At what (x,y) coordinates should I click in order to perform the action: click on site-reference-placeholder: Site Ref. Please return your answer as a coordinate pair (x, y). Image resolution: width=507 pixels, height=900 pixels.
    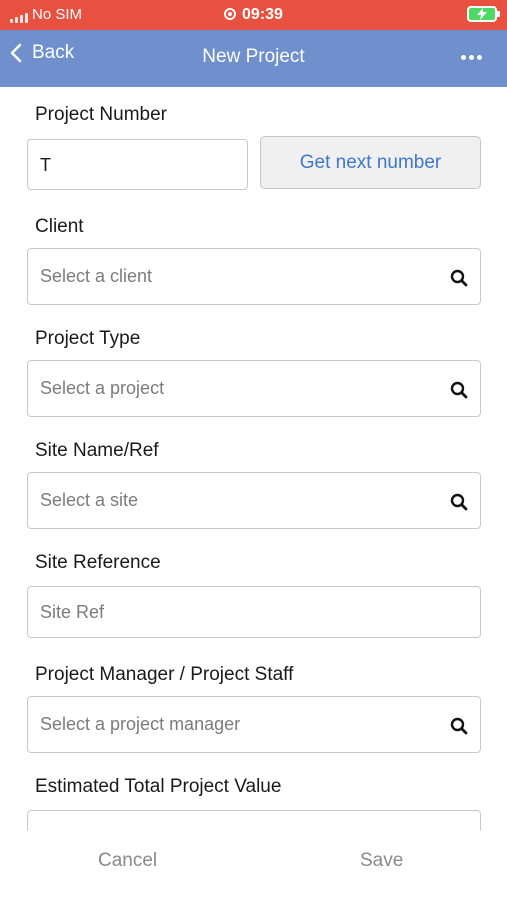
    Looking at the image, I should click on (72, 612).